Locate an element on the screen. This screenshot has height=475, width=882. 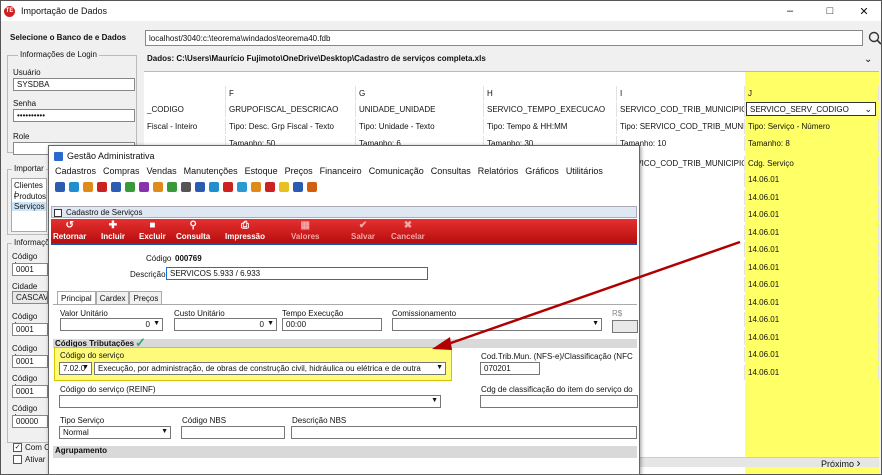
menu-comunicacao: Comunicação is located at coordinates (396, 171).